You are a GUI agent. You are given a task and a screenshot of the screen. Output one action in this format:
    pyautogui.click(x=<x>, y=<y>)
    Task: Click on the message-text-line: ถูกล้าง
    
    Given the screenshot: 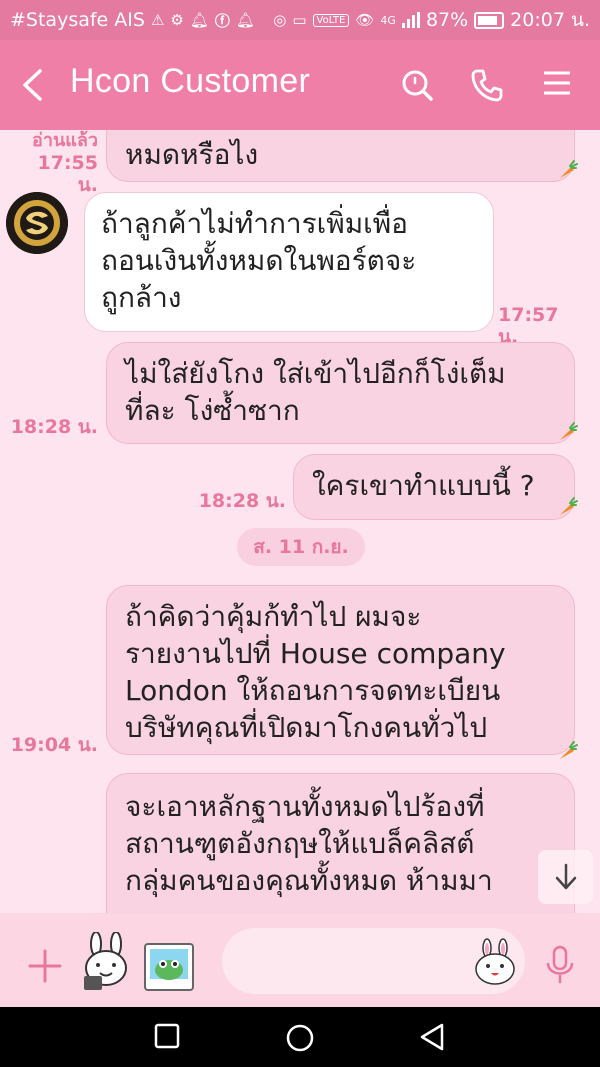 What is the action you would take?
    pyautogui.click(x=141, y=297)
    